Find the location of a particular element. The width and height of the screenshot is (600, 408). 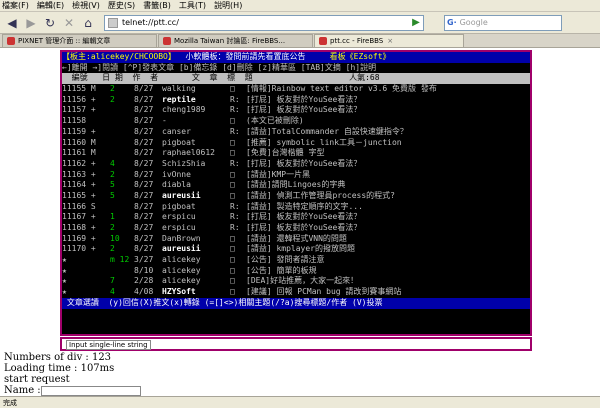

article-number: 11167 + is located at coordinates (79, 217).